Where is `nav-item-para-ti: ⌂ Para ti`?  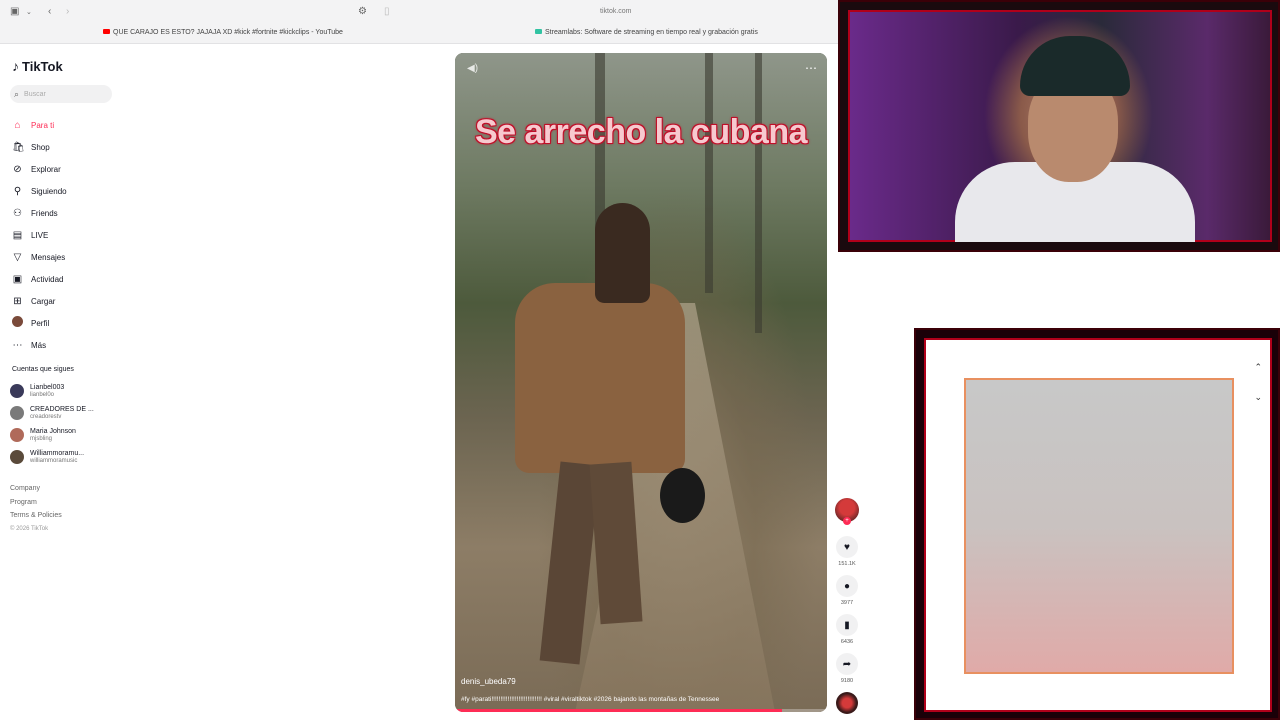 nav-item-para-ti: ⌂ Para ti is located at coordinates (72, 125).